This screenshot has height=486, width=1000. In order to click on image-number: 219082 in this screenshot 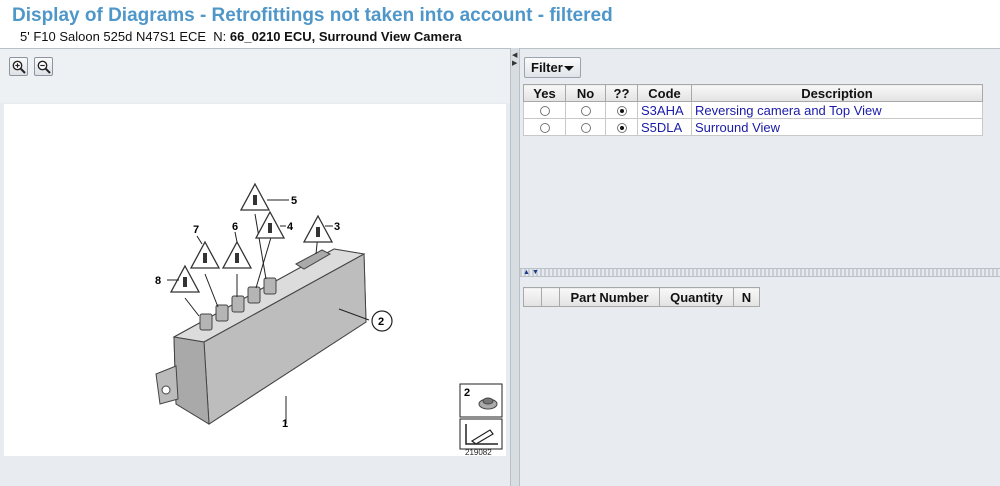, I will do `click(478, 452)`.